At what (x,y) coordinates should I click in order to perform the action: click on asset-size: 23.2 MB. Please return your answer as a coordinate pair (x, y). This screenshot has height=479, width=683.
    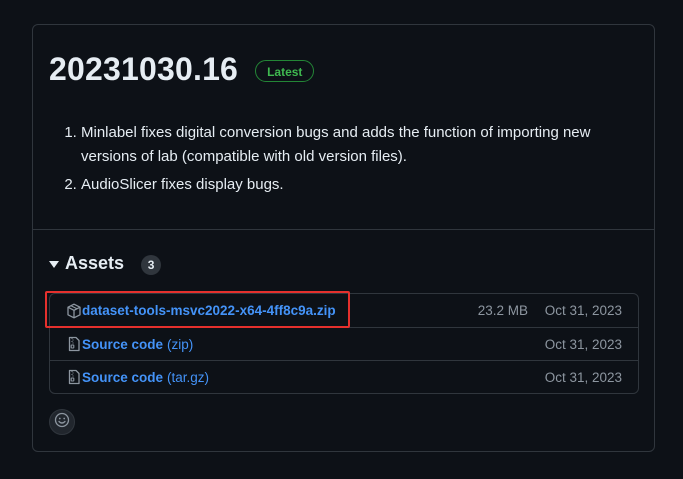
    Looking at the image, I should click on (502, 310).